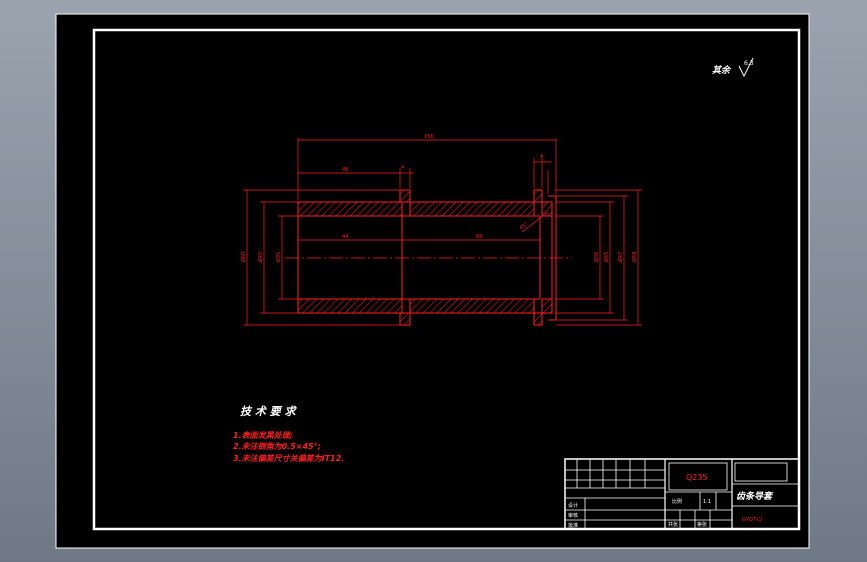 The width and height of the screenshot is (867, 562). Describe the element at coordinates (278, 257) in the screenshot. I see `dim-left-dia-3: Ø35` at that location.